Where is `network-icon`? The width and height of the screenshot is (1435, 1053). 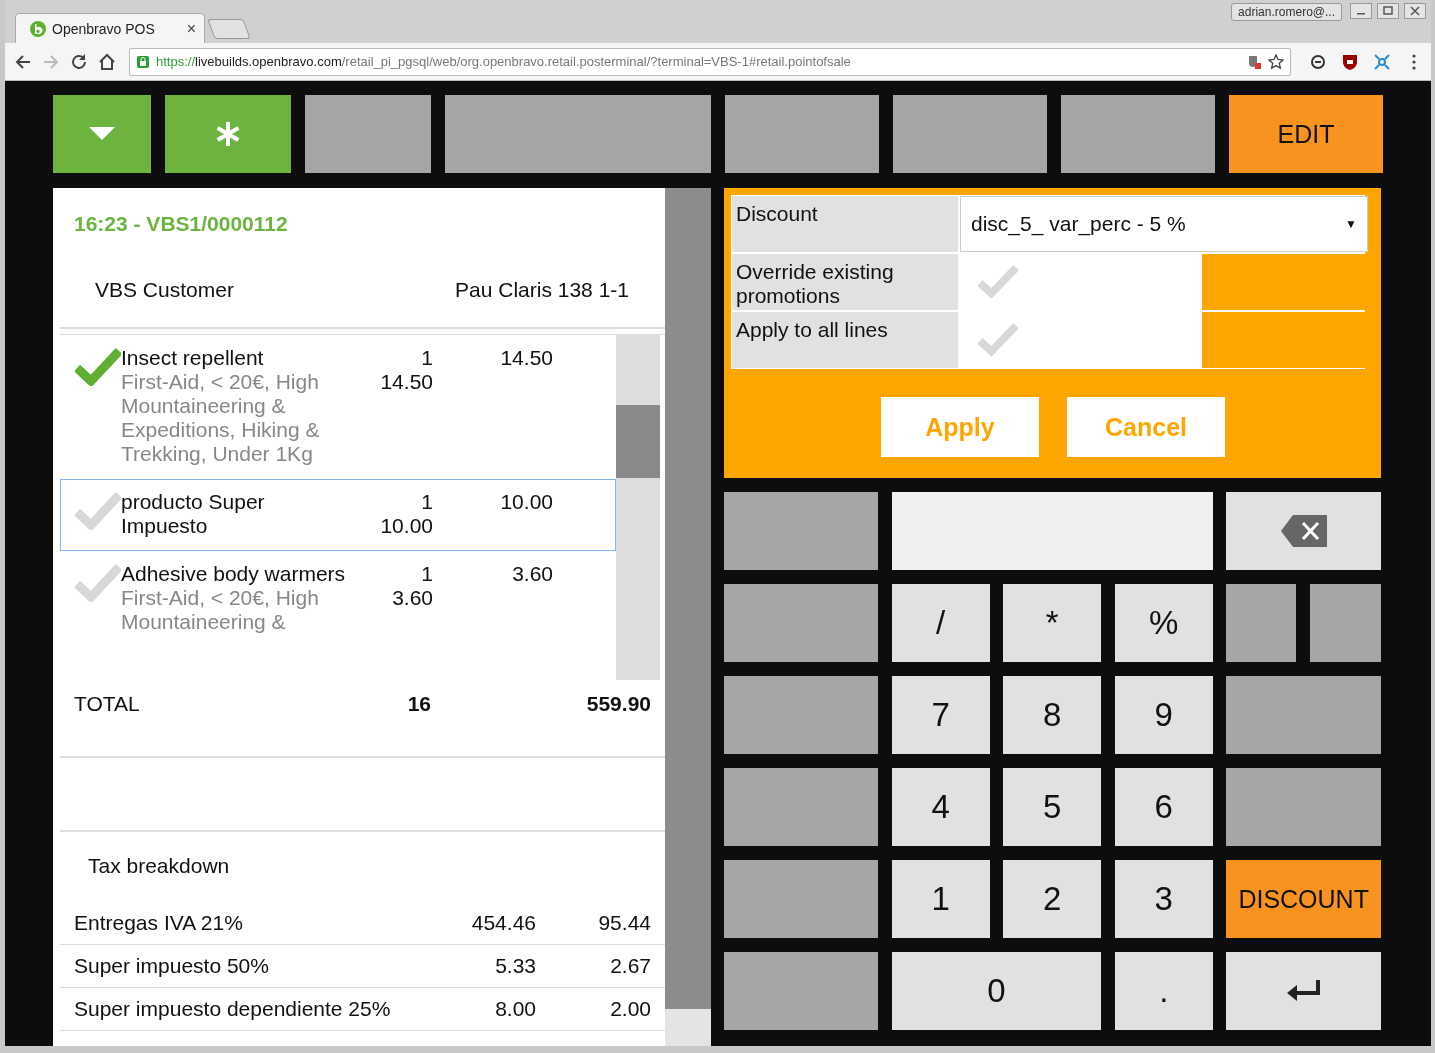
network-icon is located at coordinates (1382, 61).